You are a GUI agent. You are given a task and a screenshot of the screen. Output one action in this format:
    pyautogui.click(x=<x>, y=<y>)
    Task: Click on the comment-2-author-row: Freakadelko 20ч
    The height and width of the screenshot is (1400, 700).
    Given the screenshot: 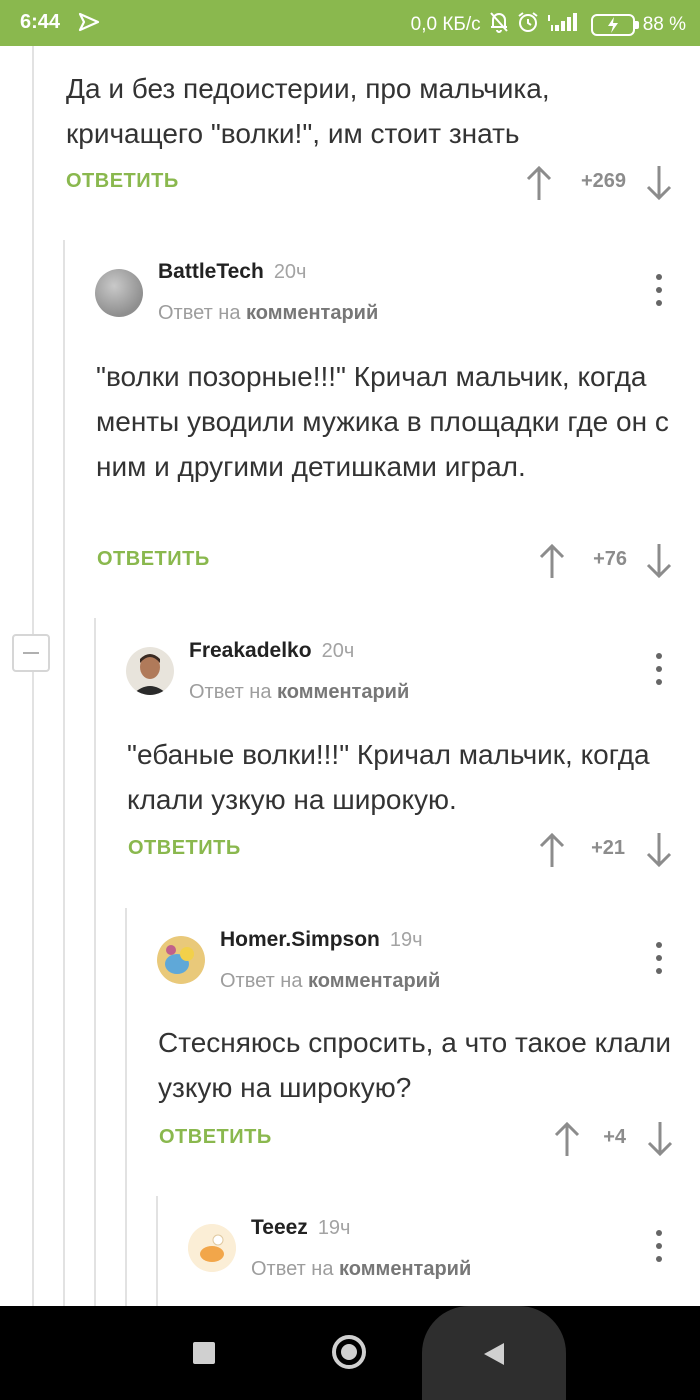 What is the action you would take?
    pyautogui.click(x=271, y=651)
    